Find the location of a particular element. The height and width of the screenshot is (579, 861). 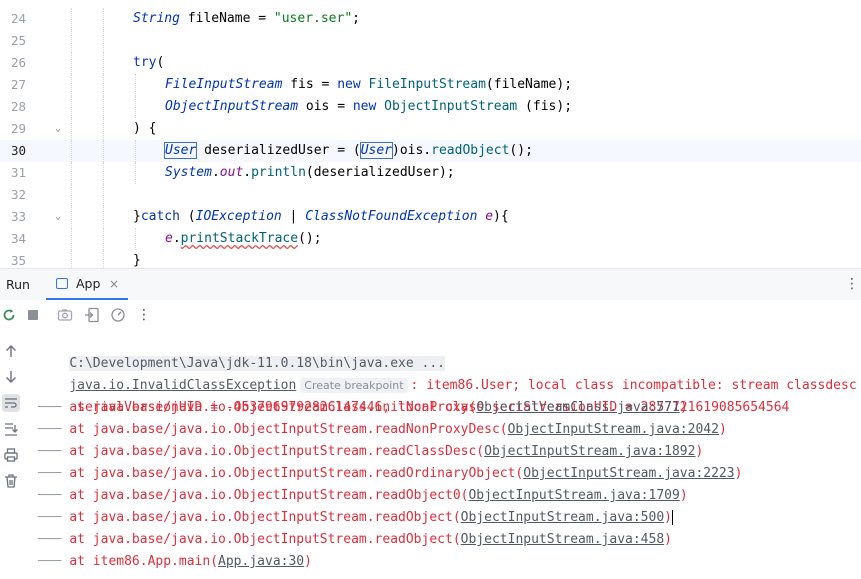

frame-fold-dash: ─── is located at coordinates (54, 495).